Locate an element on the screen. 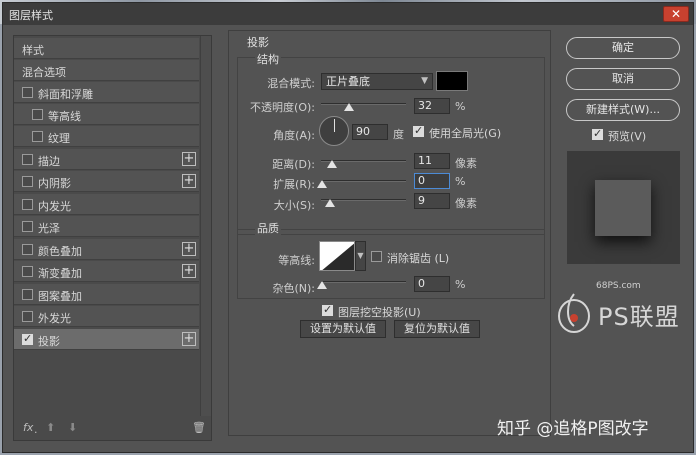 This screenshot has width=696, height=455. texture-checkbox is located at coordinates (37, 136).